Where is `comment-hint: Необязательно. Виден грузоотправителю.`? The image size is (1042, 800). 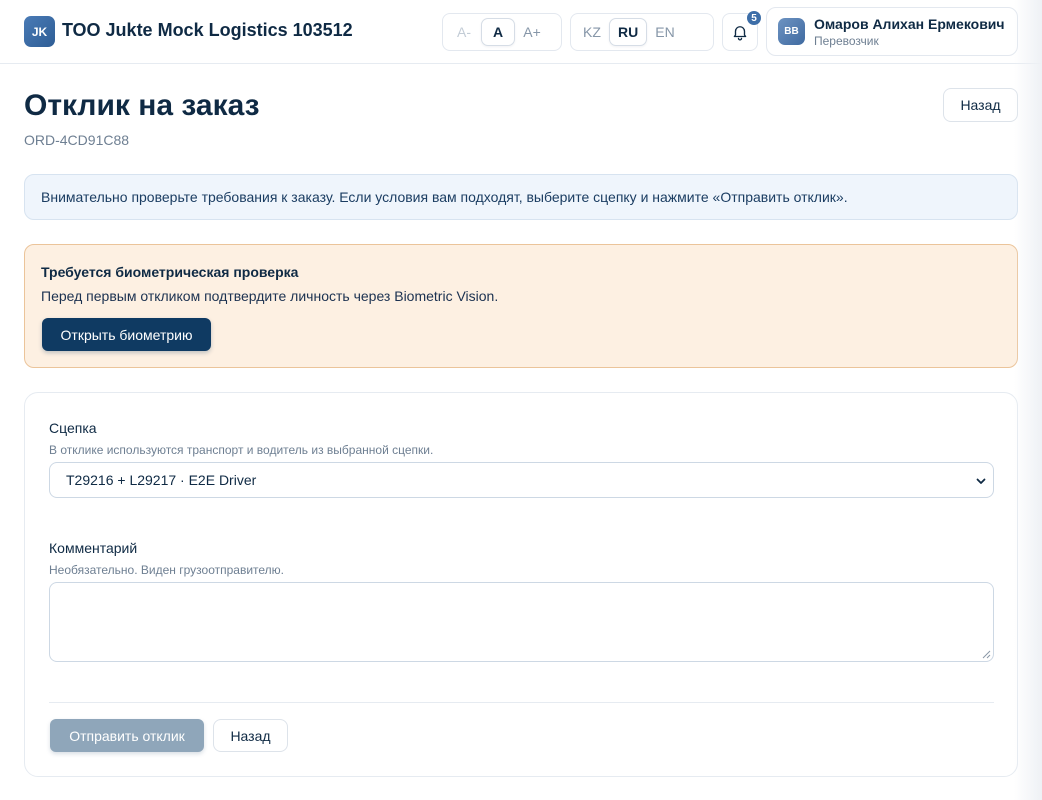
comment-hint: Необязательно. Виден грузоотправителю. is located at coordinates (166, 570).